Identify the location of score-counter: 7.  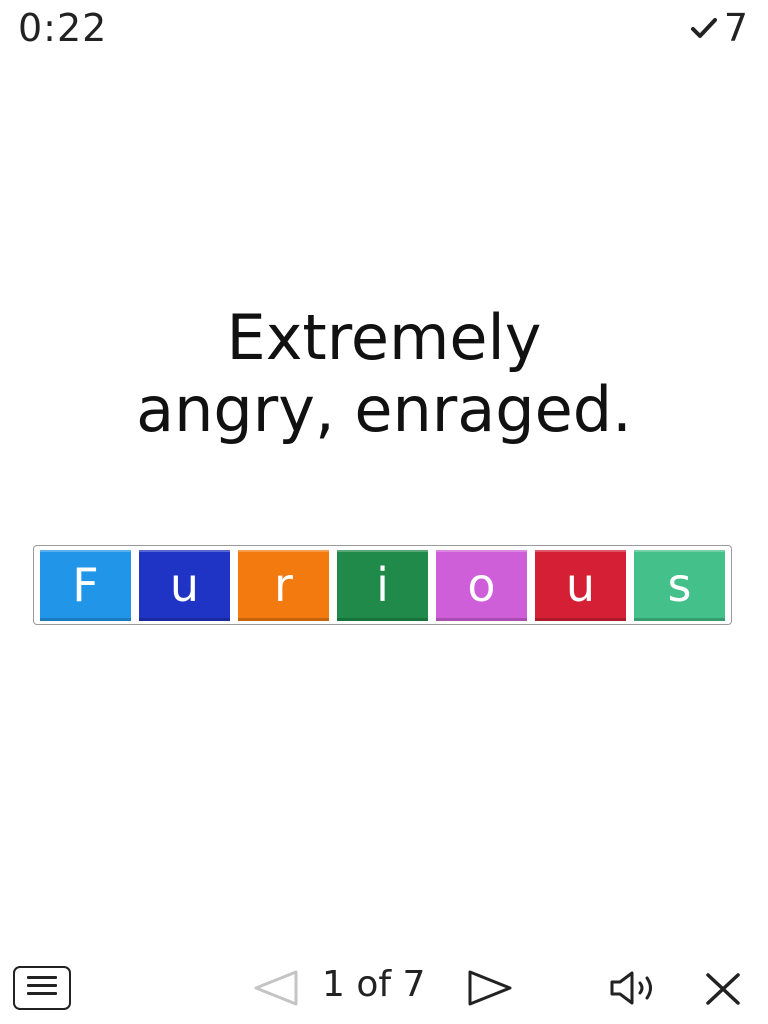
(719, 28).